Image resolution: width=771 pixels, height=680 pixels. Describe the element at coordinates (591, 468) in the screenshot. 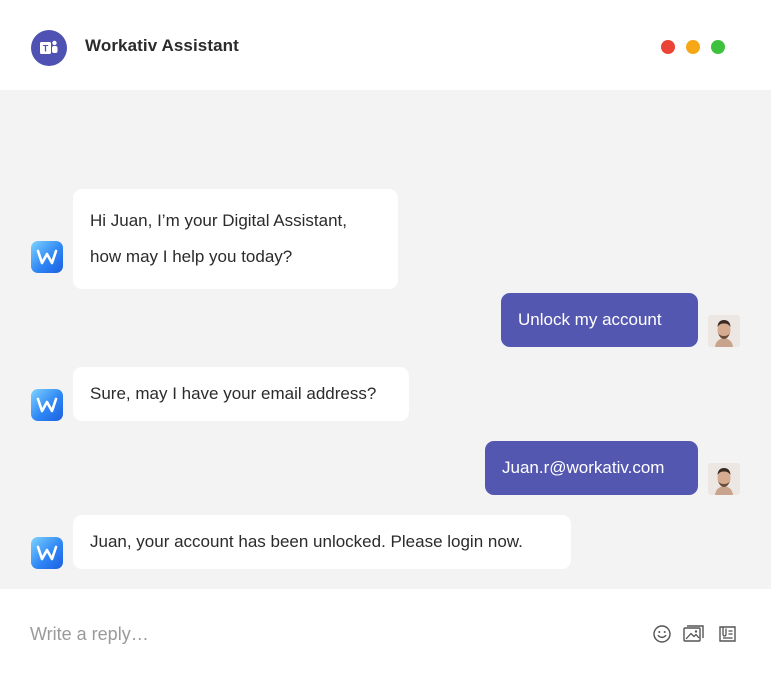

I see `user-message: Juan.r@workativ.com` at that location.